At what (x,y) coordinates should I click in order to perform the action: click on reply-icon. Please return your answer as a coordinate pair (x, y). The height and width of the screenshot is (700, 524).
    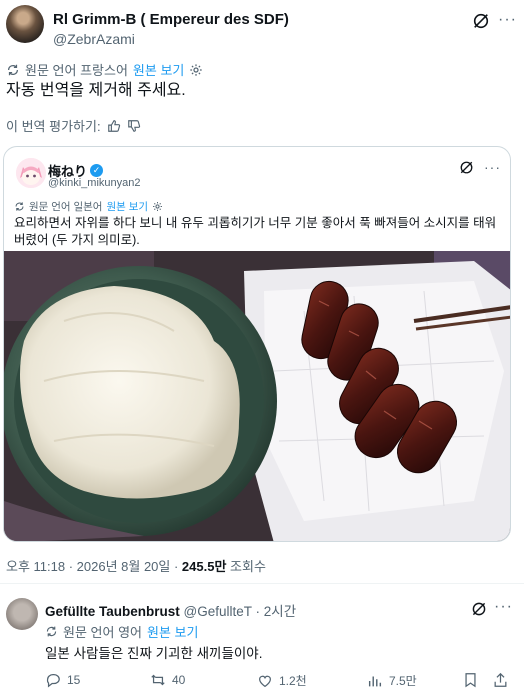
    Looking at the image, I should click on (53, 681).